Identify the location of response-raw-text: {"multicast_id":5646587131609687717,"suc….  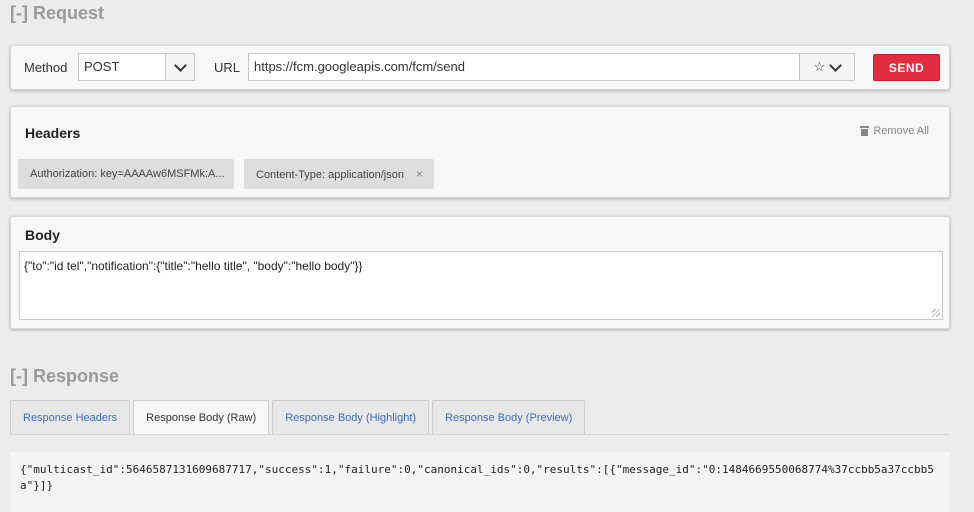
(477, 477).